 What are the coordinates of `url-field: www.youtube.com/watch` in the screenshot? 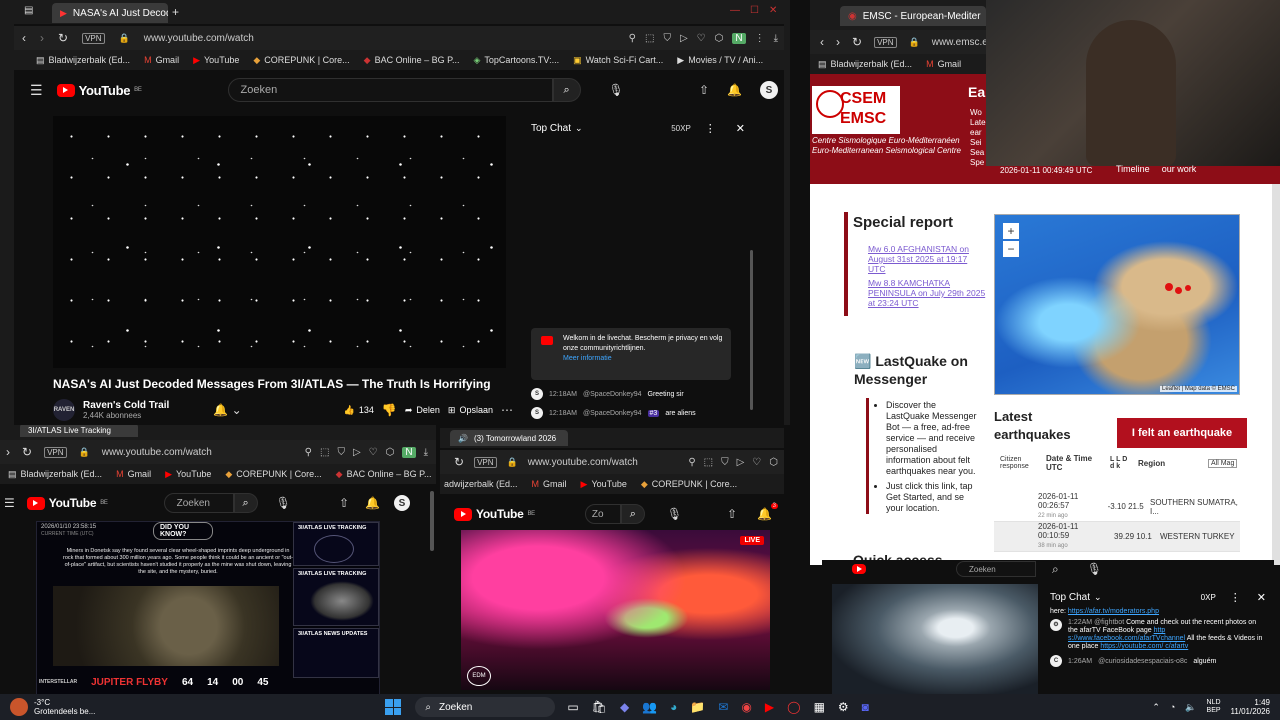 It's located at (199, 38).